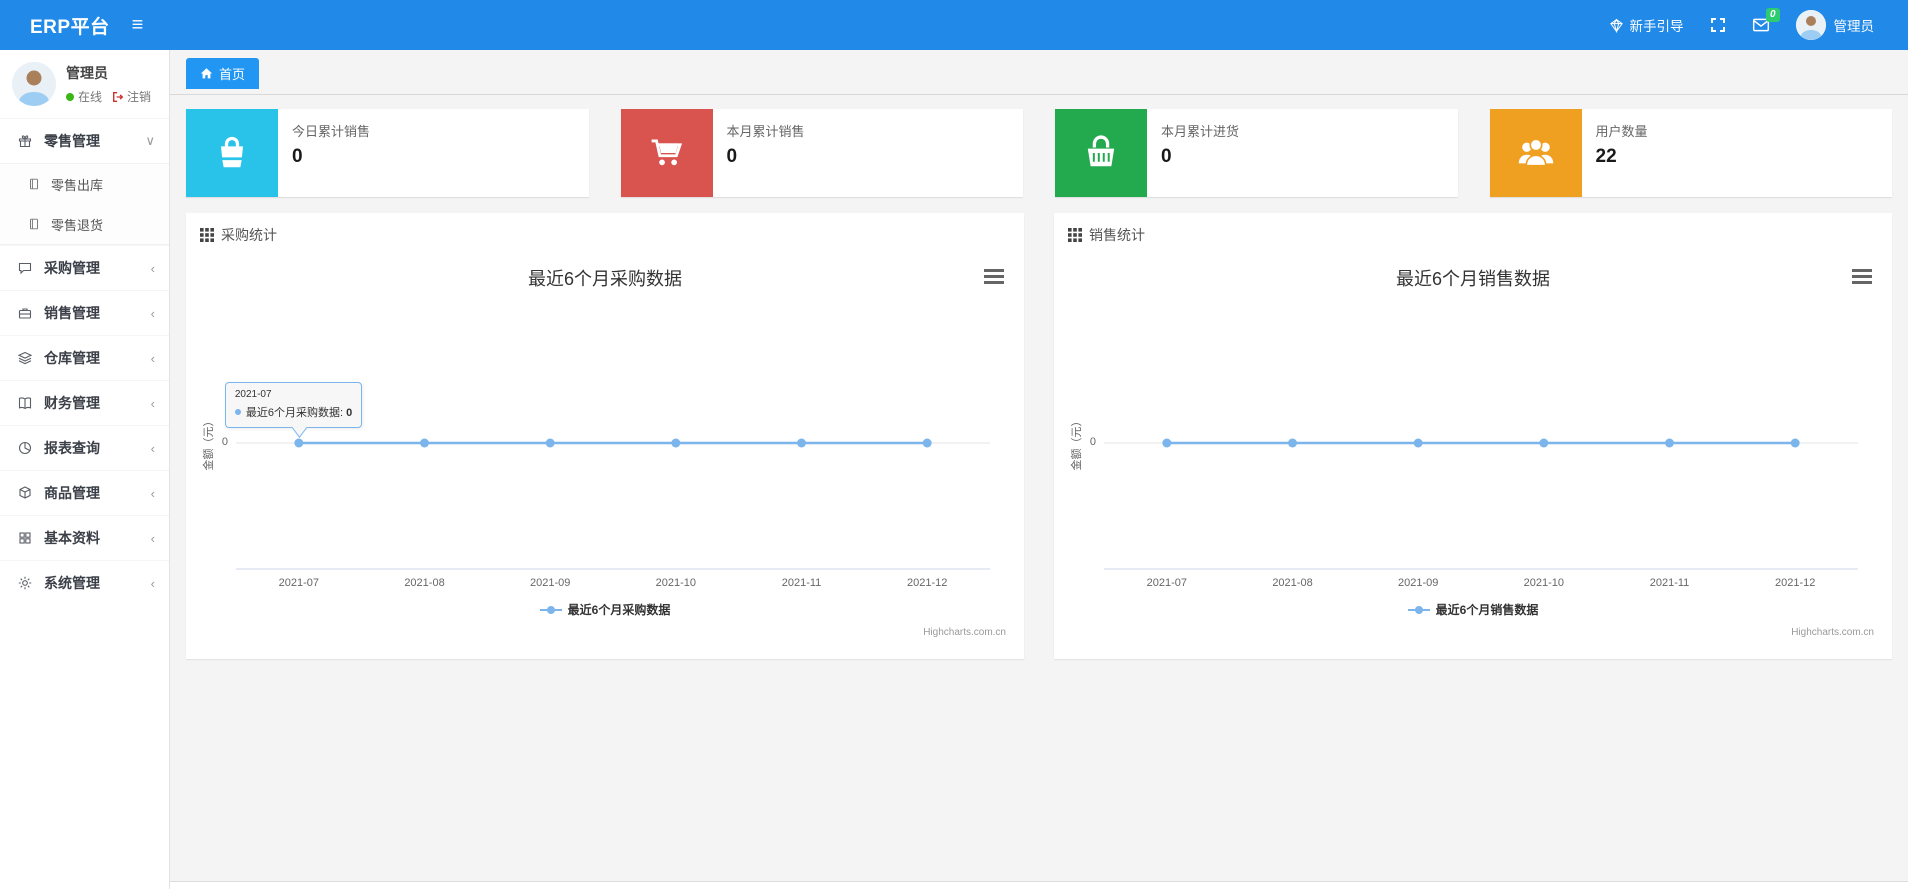 Image resolution: width=1908 pixels, height=889 pixels. Describe the element at coordinates (72, 538) in the screenshot. I see `sidebar-item-label: 基本资料` at that location.